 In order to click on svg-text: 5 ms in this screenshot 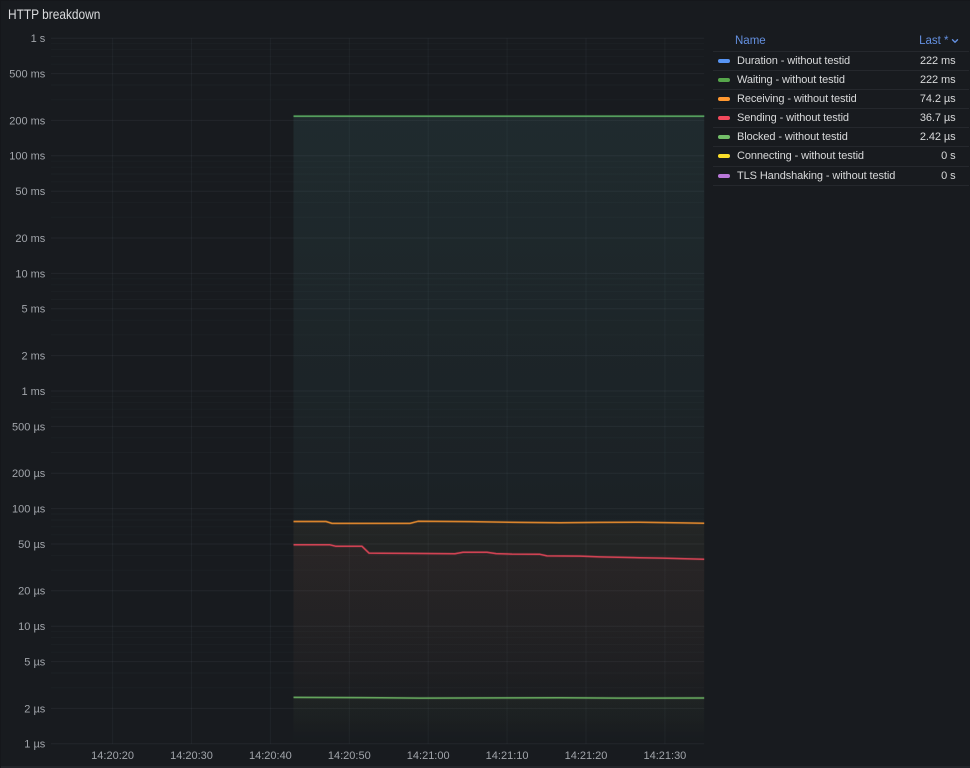, I will do `click(33, 310)`.